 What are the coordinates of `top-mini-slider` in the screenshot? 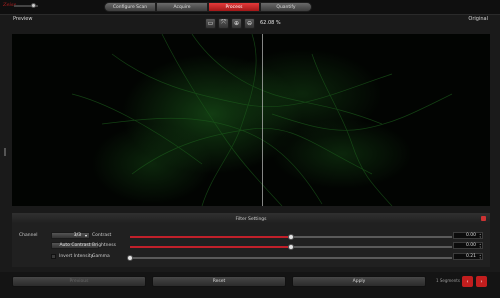 It's located at (26, 5).